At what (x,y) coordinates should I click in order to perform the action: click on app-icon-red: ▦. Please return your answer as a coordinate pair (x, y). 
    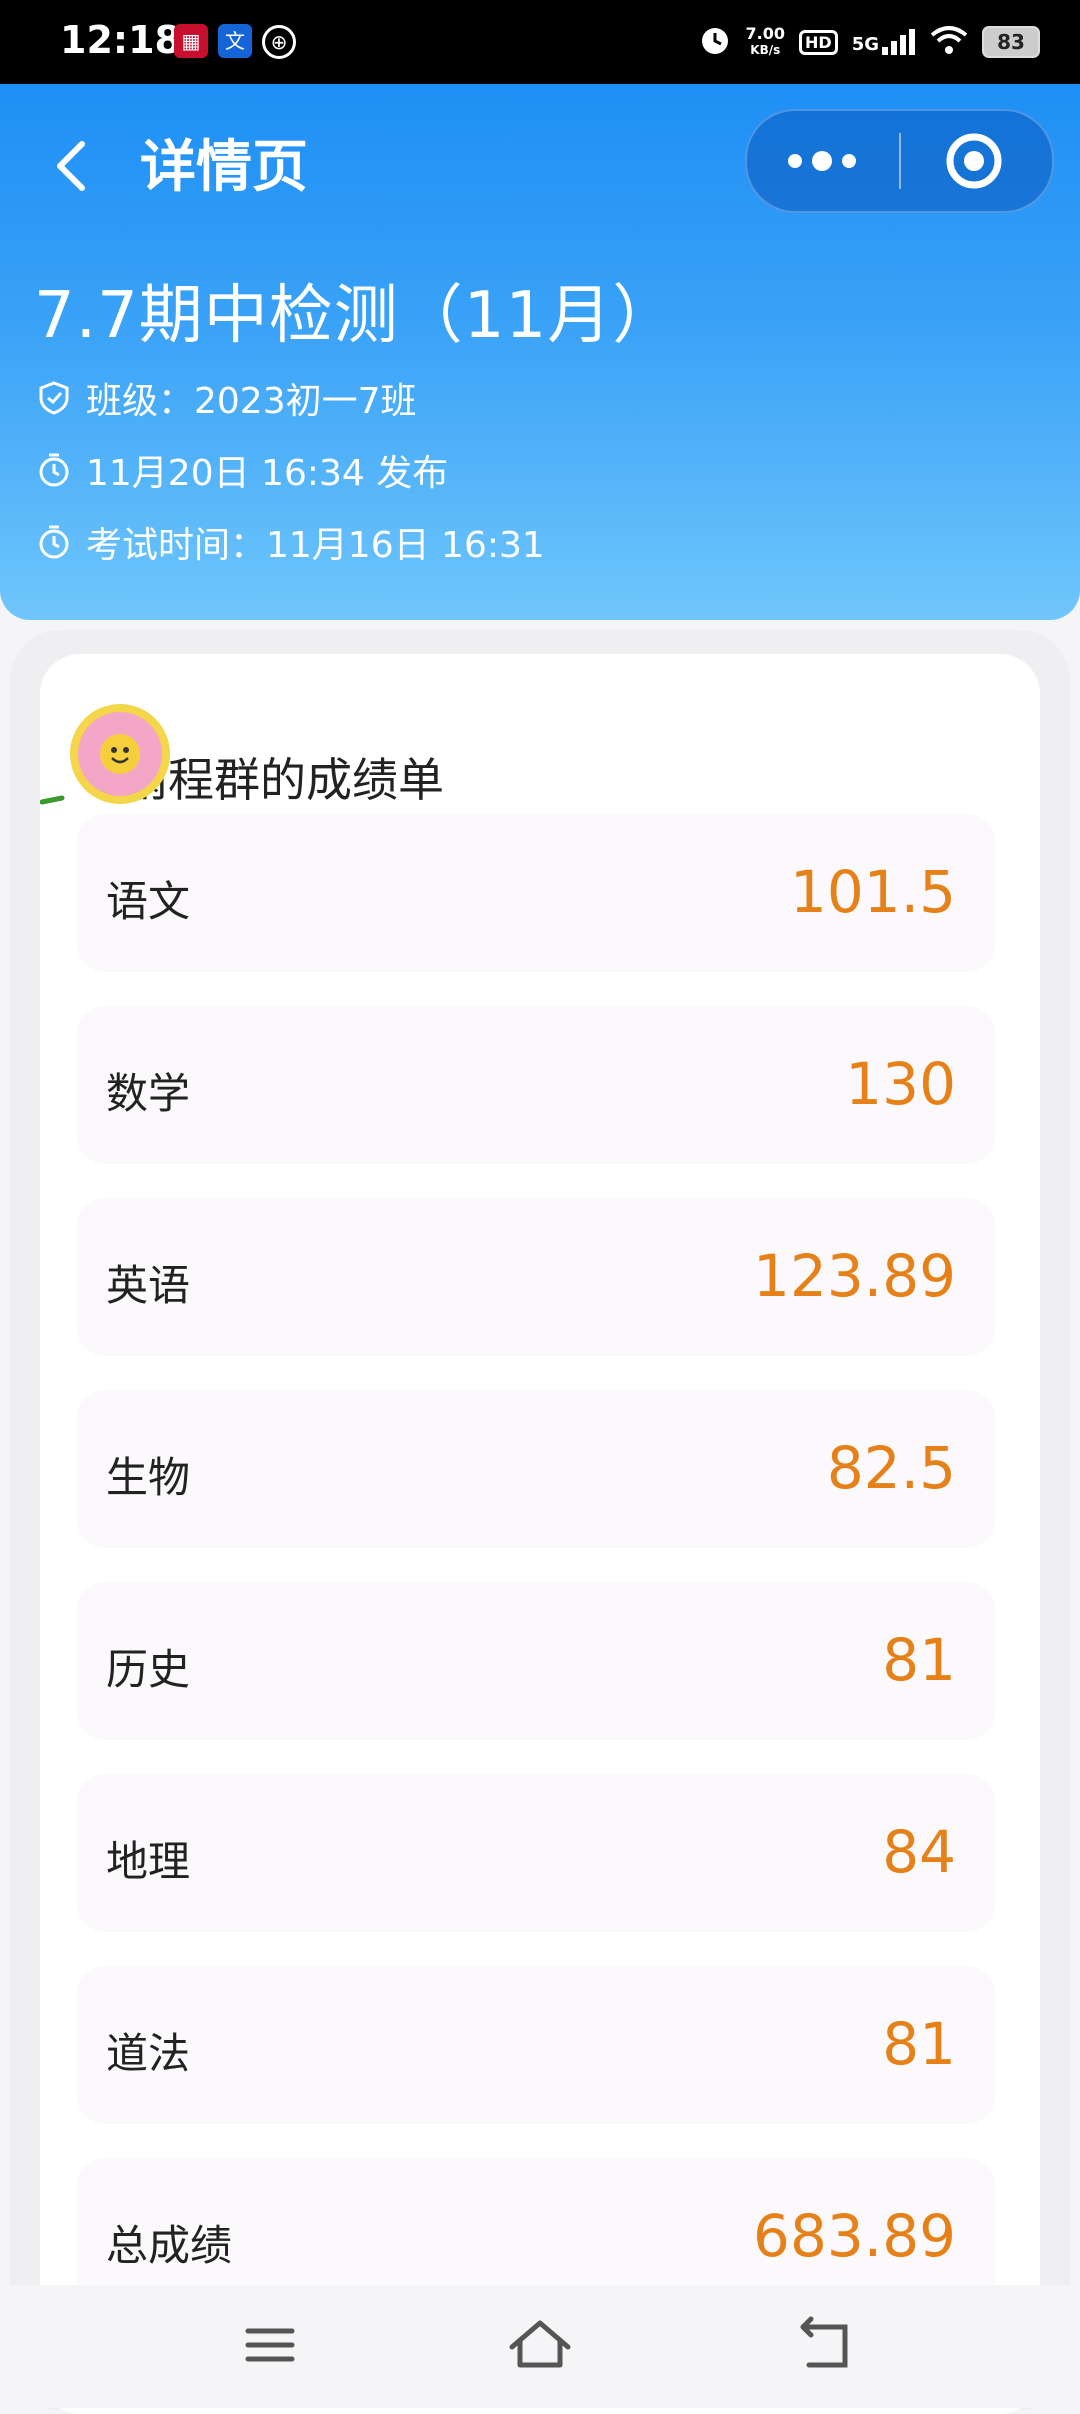
    Looking at the image, I should click on (191, 41).